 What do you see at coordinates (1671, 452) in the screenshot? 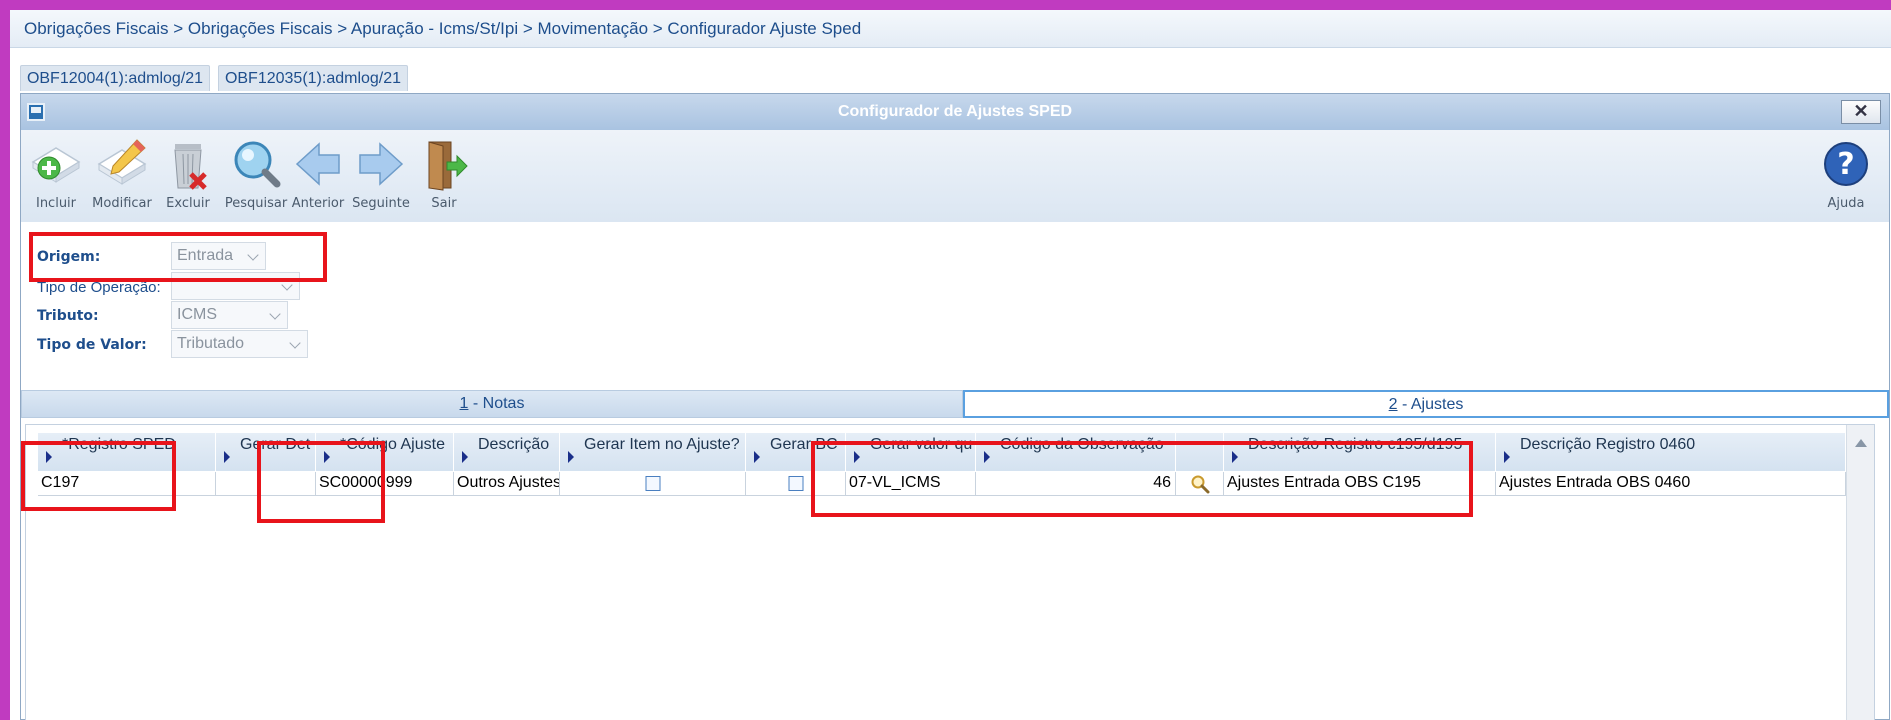
I see `col-descricao-0460: Descrição Registro 0460` at bounding box center [1671, 452].